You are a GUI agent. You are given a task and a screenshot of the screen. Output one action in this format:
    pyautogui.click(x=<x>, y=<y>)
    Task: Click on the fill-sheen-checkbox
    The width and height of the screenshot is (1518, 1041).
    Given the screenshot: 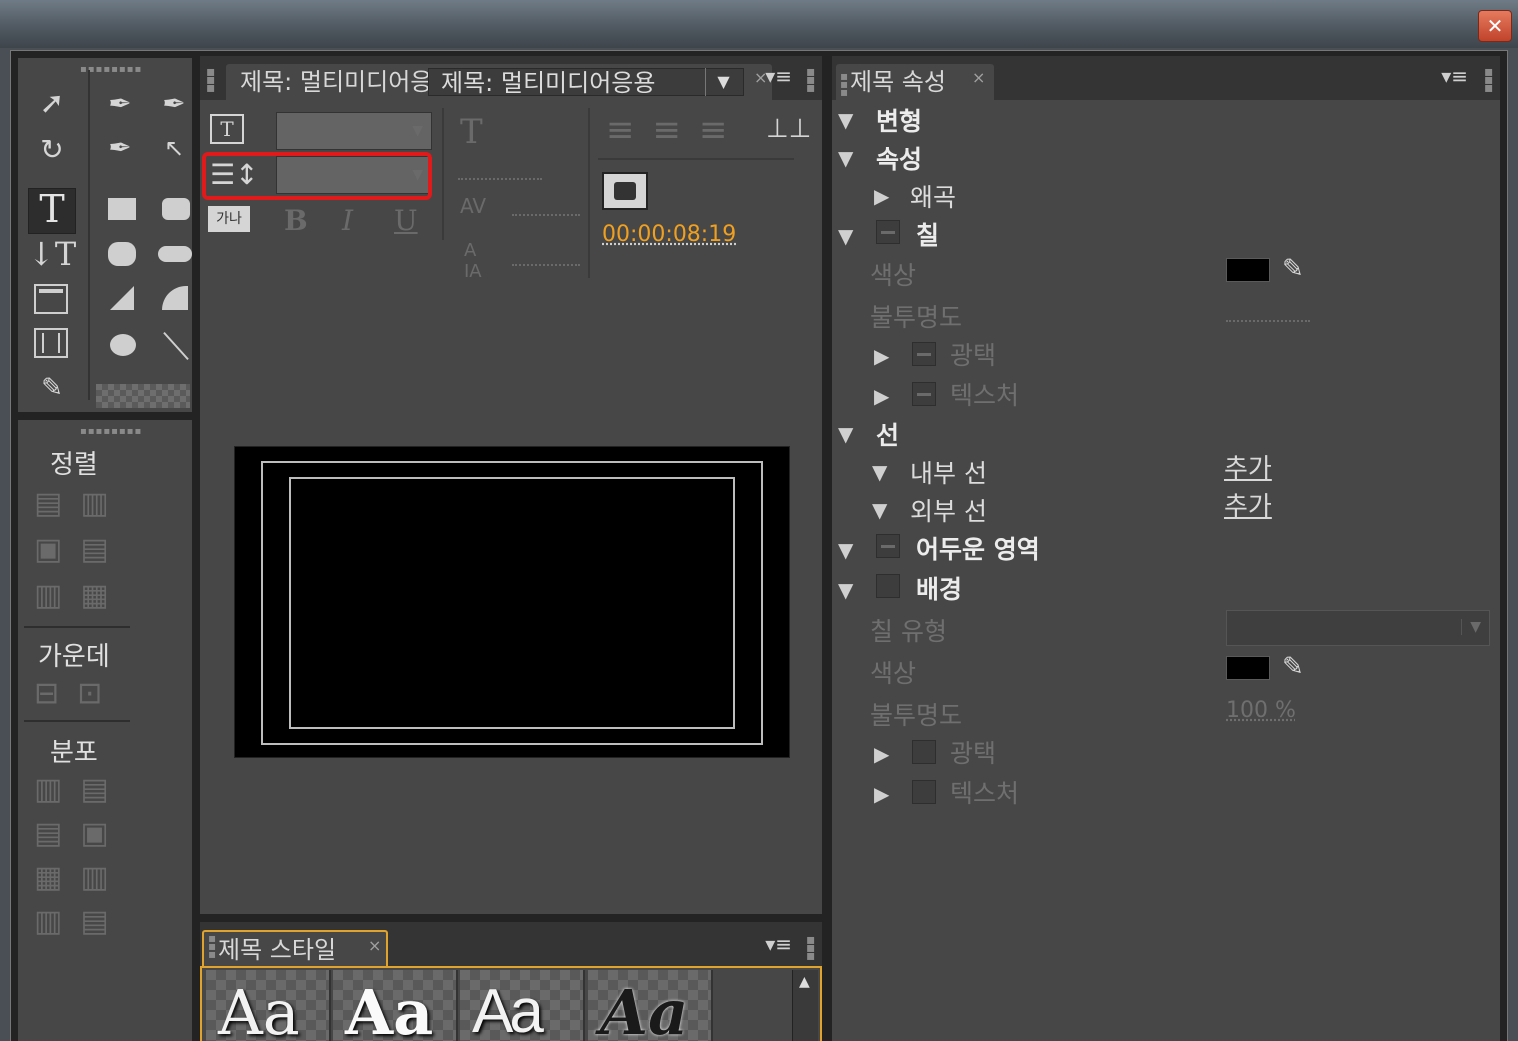 What is the action you would take?
    pyautogui.click(x=924, y=354)
    